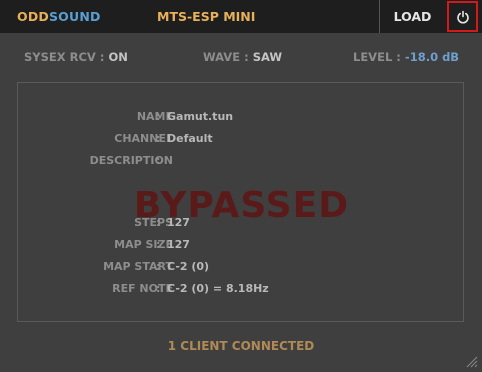 This screenshot has width=482, height=372. I want to click on power-icon, so click(462, 17).